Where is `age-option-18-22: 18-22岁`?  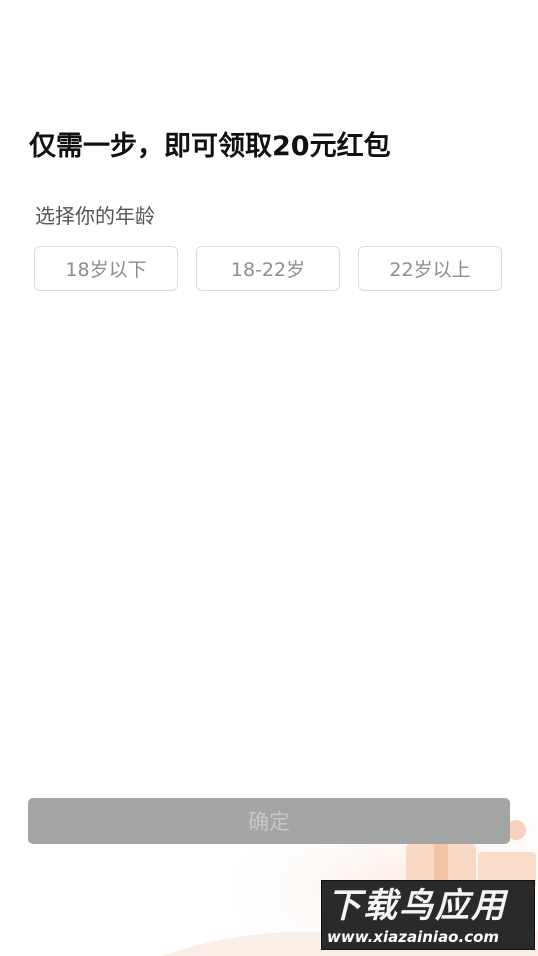
age-option-18-22: 18-22岁 is located at coordinates (268, 268).